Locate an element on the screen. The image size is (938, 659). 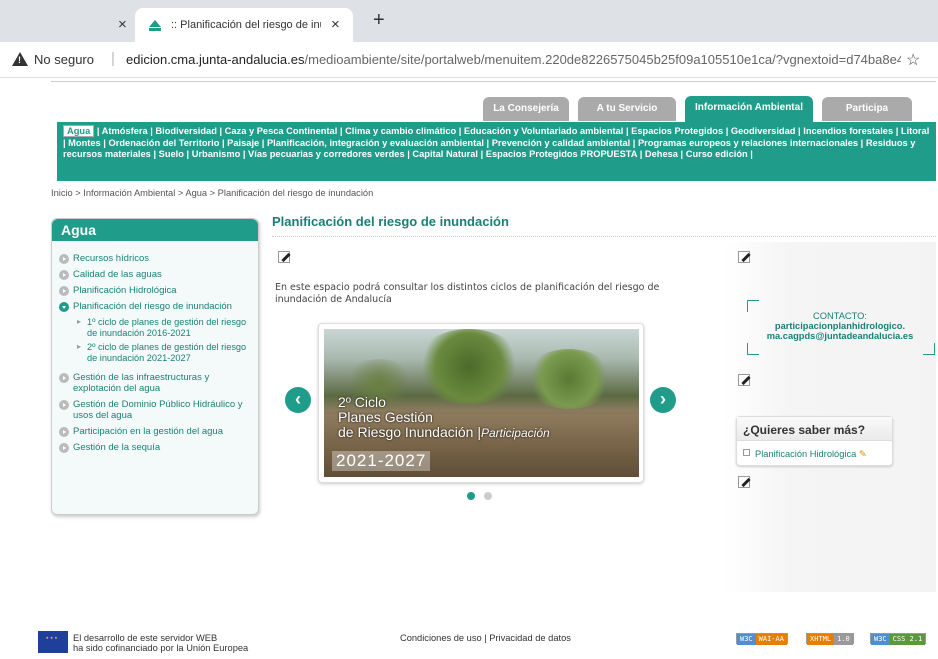
slide-line-1: 2º Ciclo is located at coordinates (362, 402).